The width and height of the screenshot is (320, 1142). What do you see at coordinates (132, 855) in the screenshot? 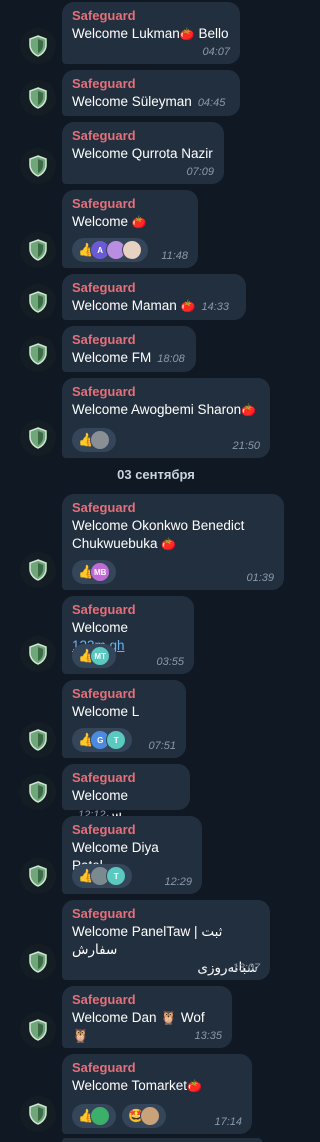
I see `message-bubble: Safeguard Welcome Diya Patel 👍 T 12:29` at bounding box center [132, 855].